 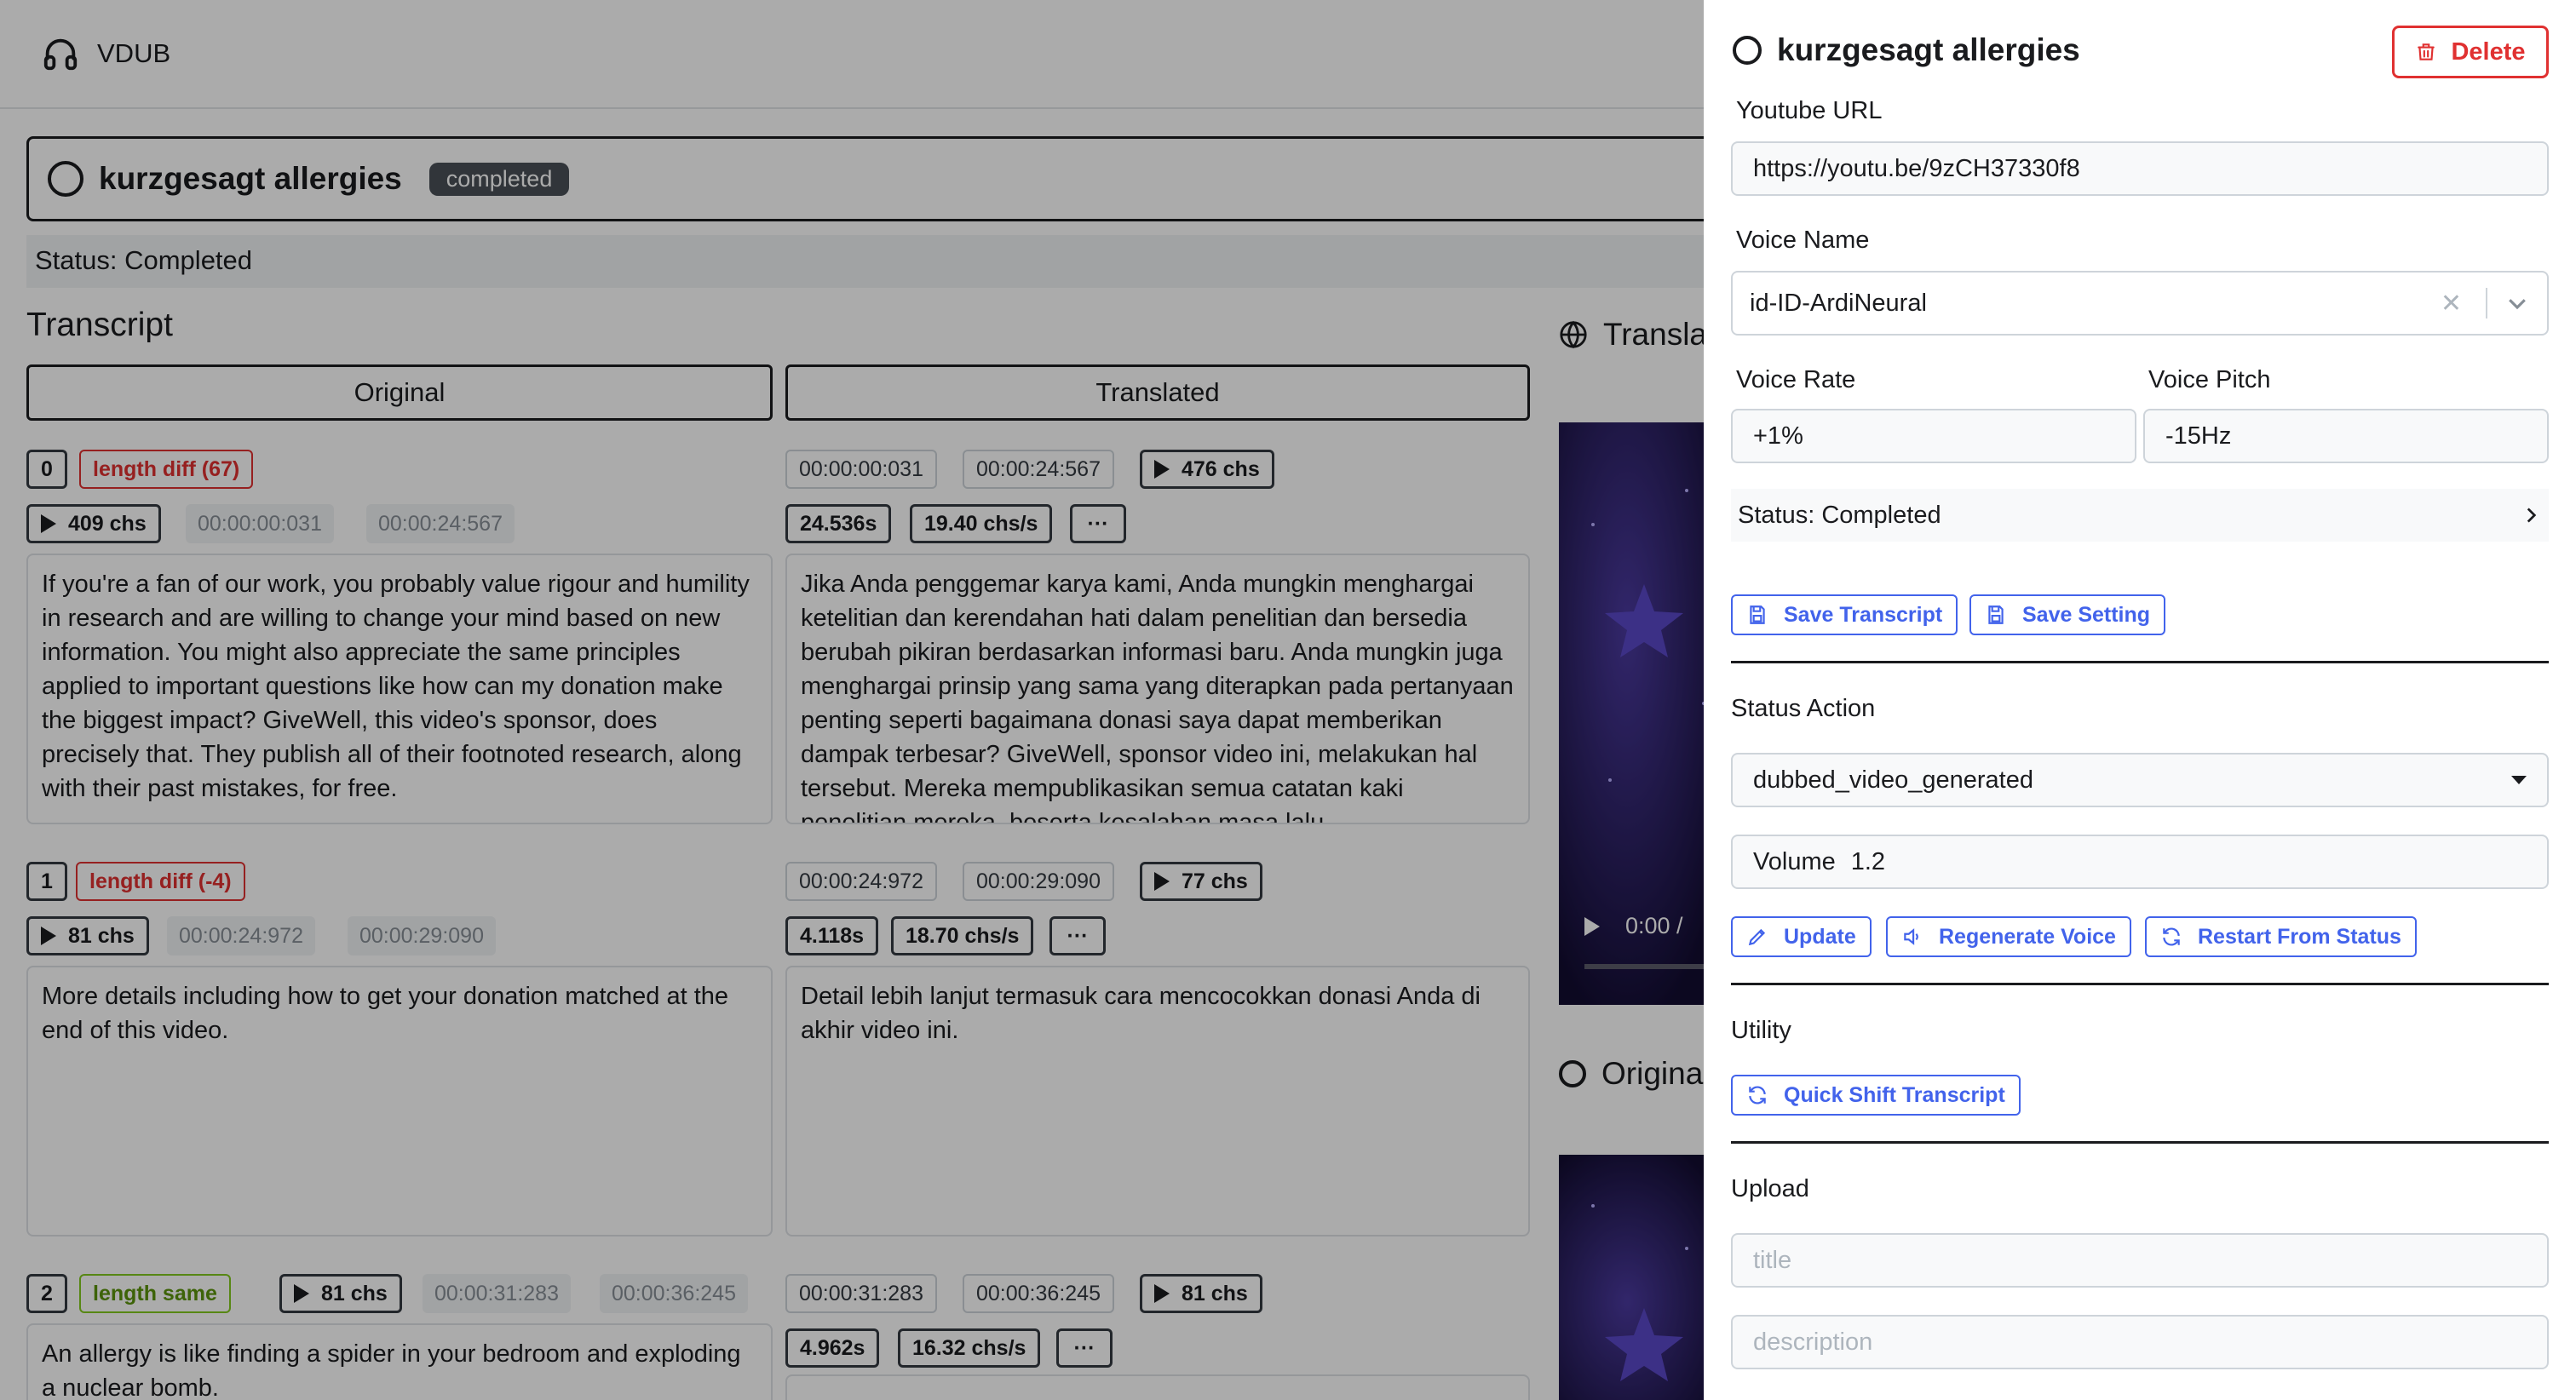 I want to click on regenerate-voice-button: Regenerate Voice, so click(x=2008, y=936).